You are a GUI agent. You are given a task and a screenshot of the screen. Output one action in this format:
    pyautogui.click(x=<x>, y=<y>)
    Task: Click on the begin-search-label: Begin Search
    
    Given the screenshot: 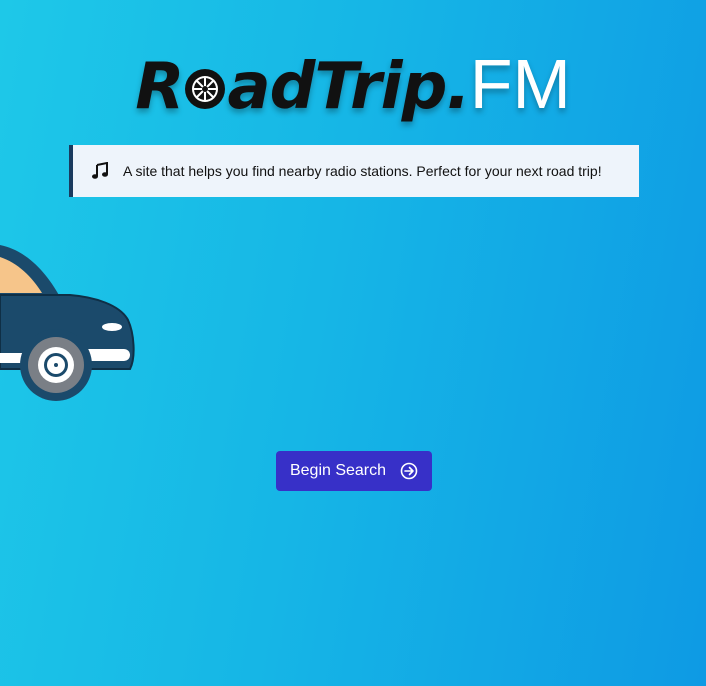 What is the action you would take?
    pyautogui.click(x=338, y=470)
    